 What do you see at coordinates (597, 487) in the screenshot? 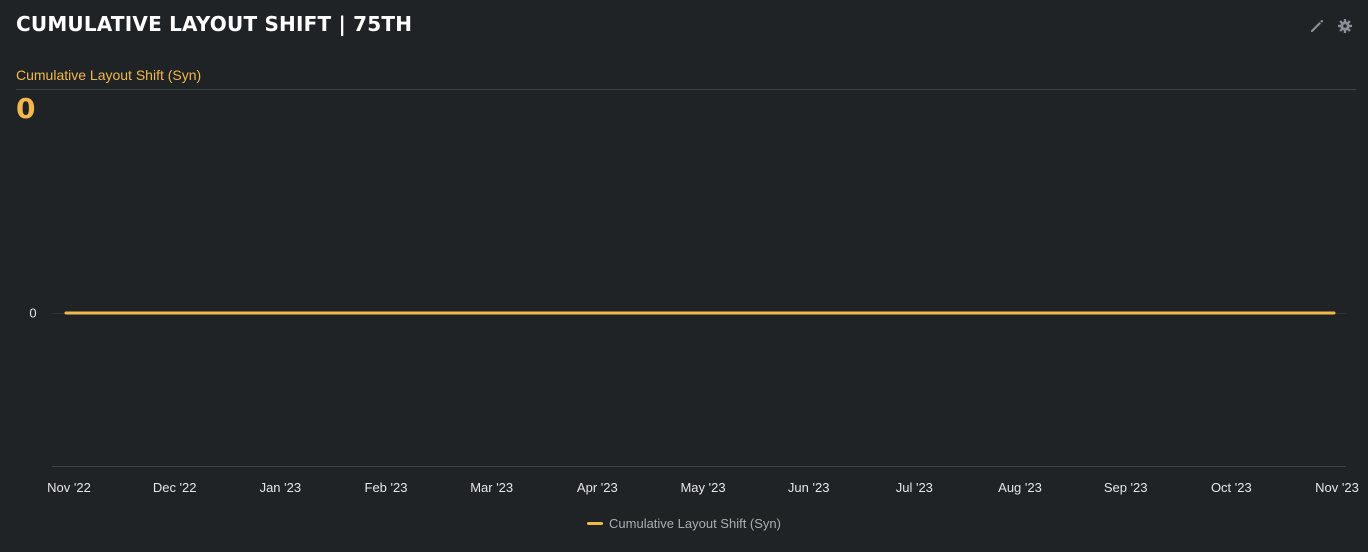
I see `x-tick-label: Apr '23` at bounding box center [597, 487].